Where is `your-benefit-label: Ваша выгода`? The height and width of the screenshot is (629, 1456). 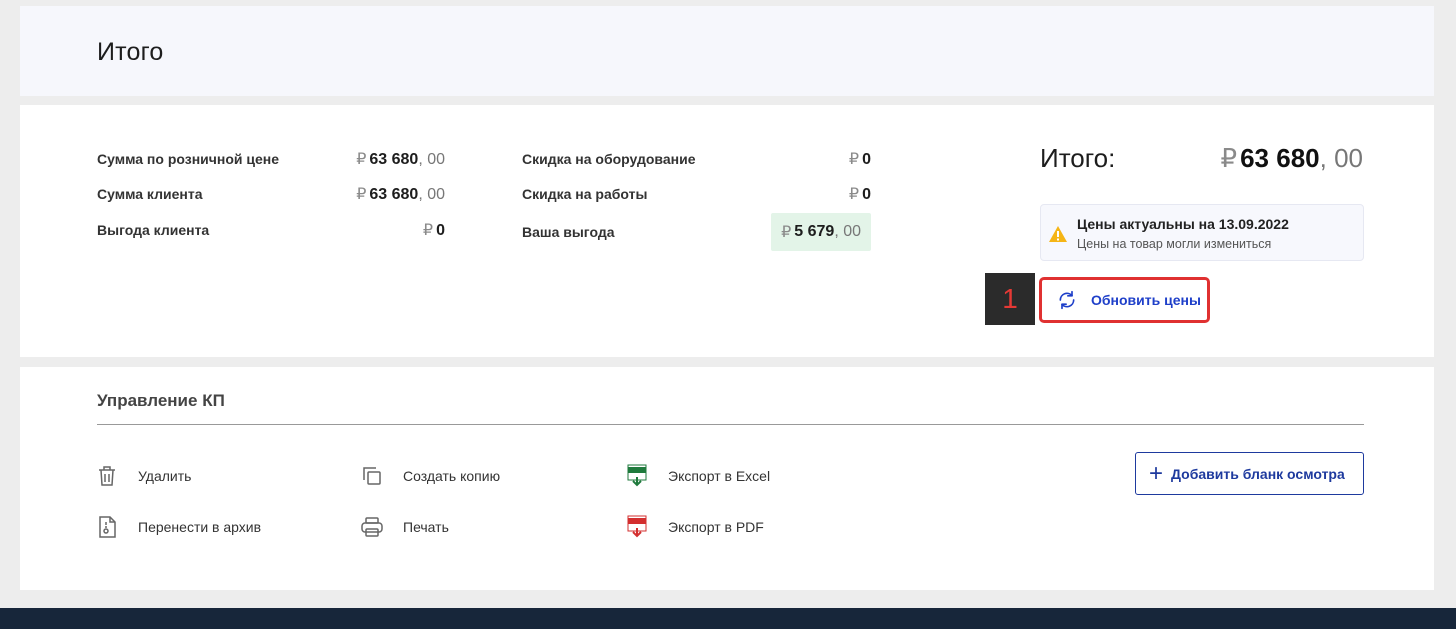 your-benefit-label: Ваша выгода is located at coordinates (568, 232).